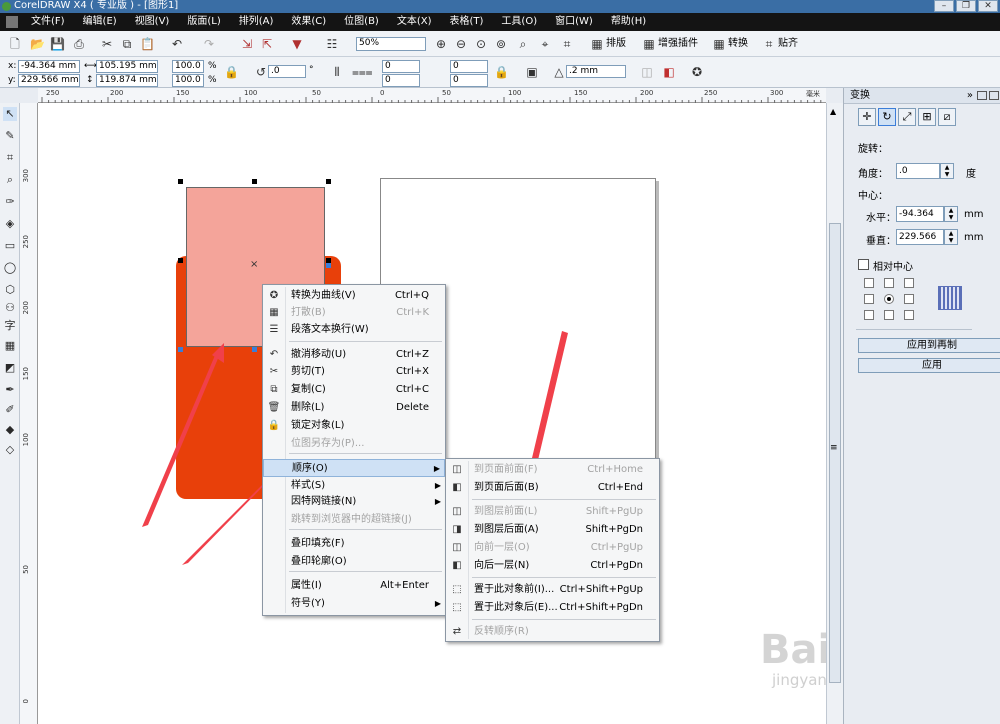 The width and height of the screenshot is (1000, 724). What do you see at coordinates (127, 80) in the screenshot?
I see `height-field: 119.874 mm` at bounding box center [127, 80].